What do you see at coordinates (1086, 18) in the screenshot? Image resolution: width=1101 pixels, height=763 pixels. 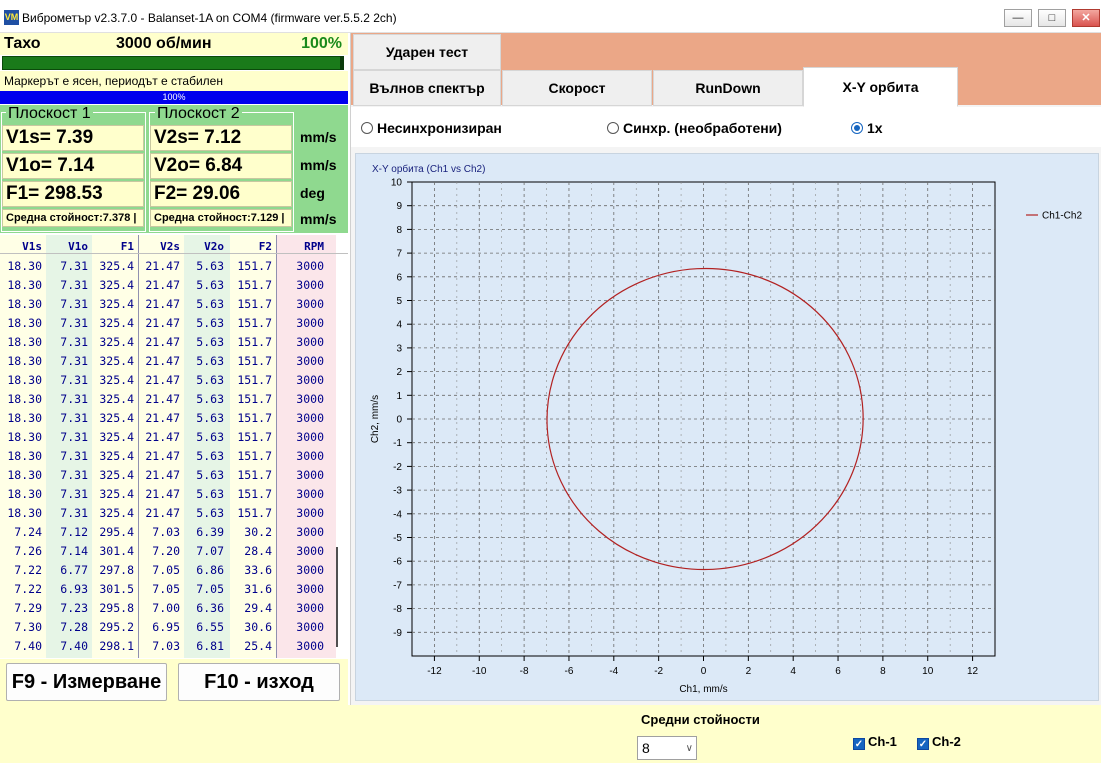 I see `close-button: ✕` at bounding box center [1086, 18].